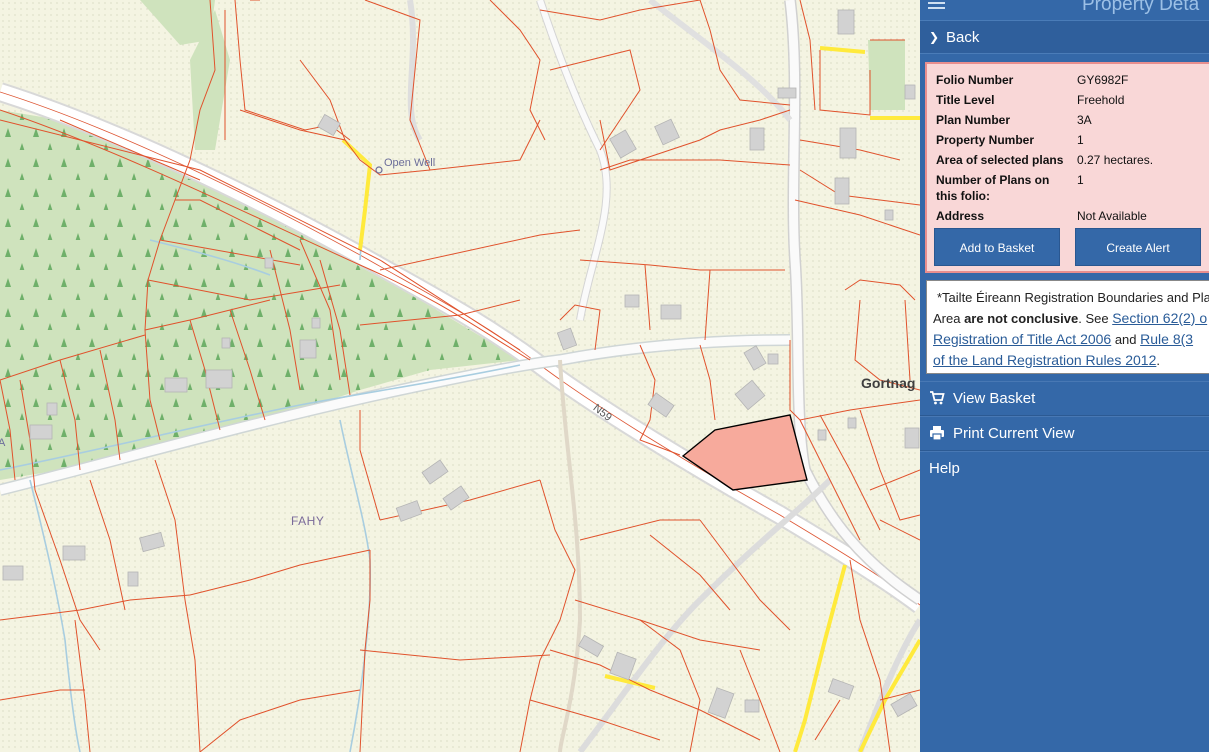  What do you see at coordinates (1000, 160) in the screenshot?
I see `area-label: Area of selected plans` at bounding box center [1000, 160].